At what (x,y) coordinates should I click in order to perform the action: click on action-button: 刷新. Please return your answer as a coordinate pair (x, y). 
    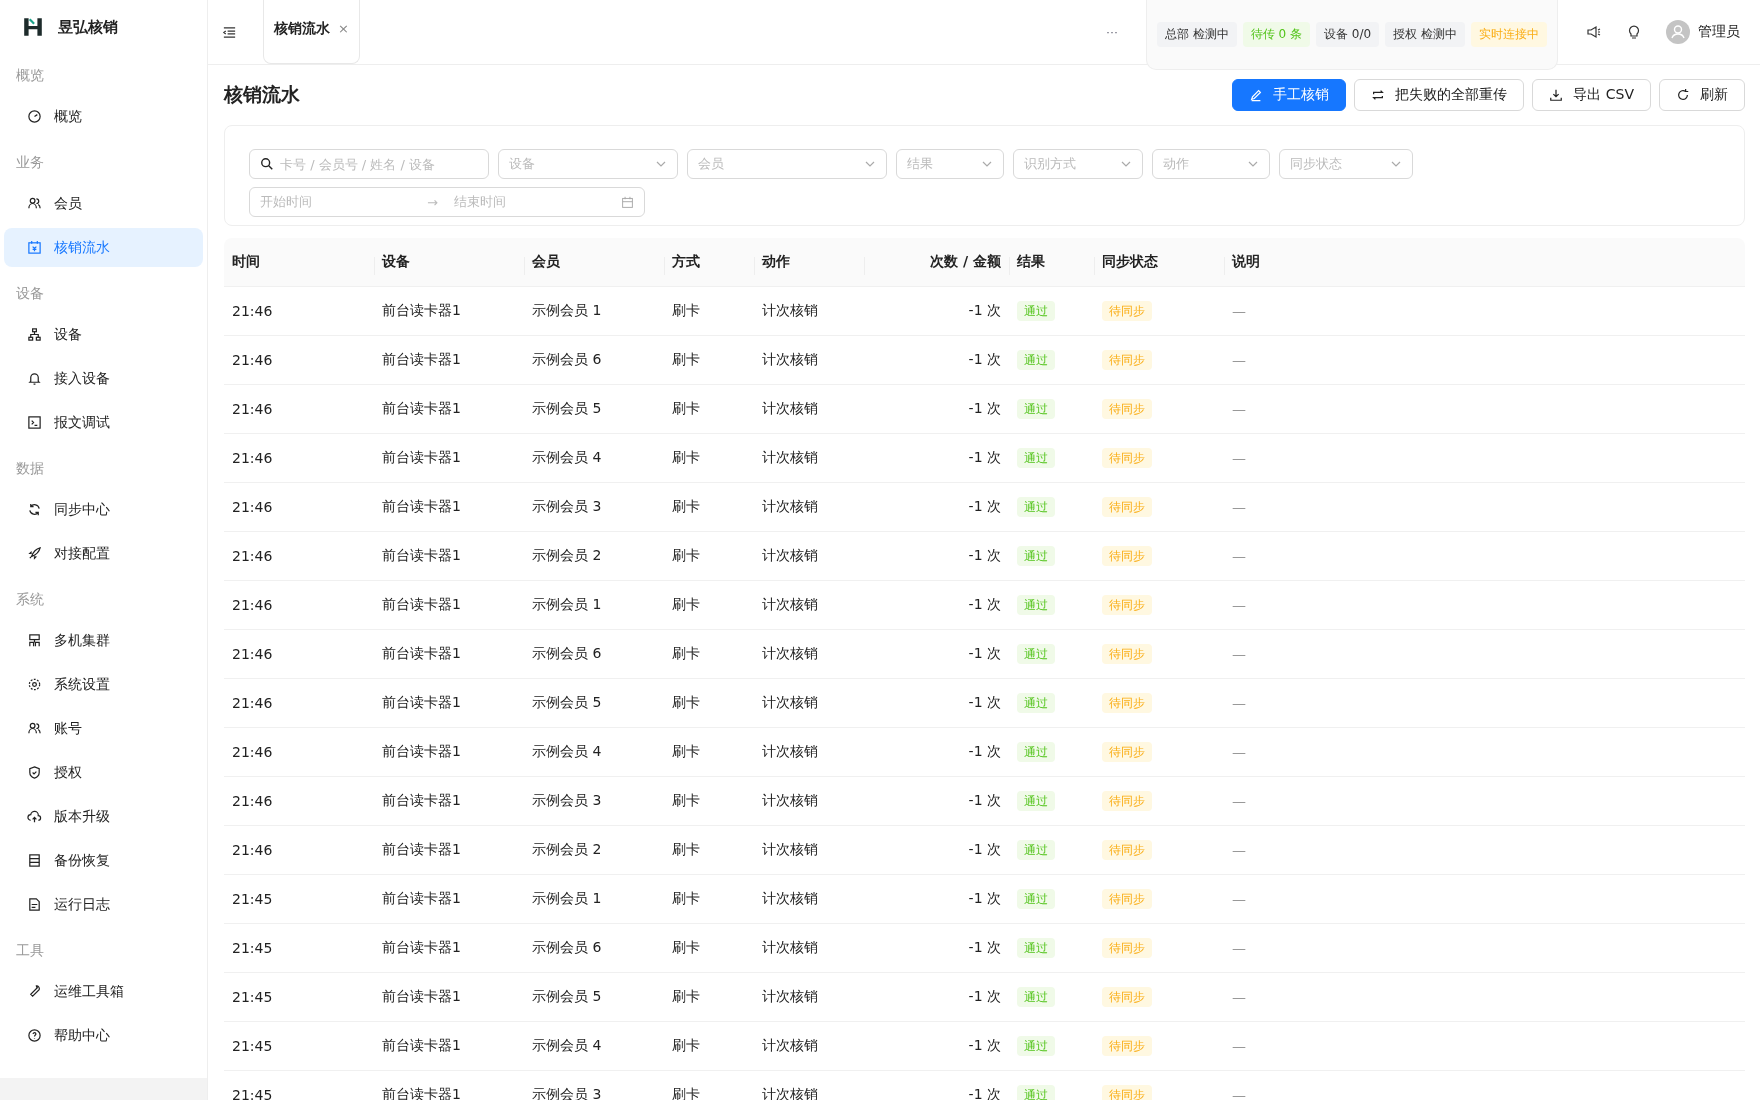
    Looking at the image, I should click on (1702, 95).